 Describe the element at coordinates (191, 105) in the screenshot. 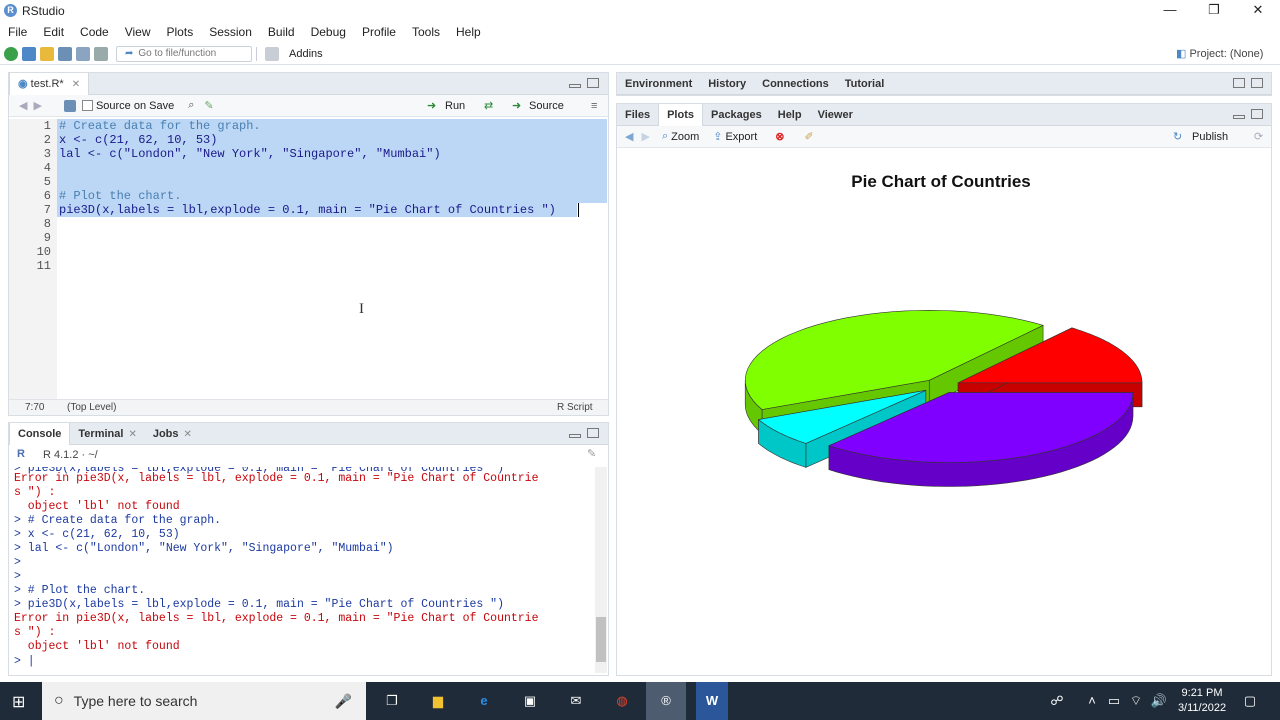

I see `search-icon: ⌕` at that location.